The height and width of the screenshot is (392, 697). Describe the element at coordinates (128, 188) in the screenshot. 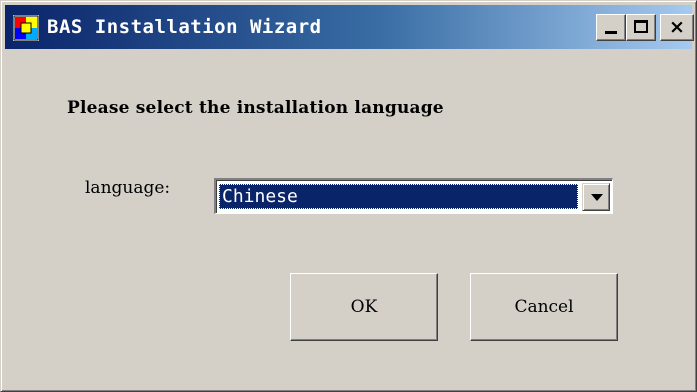

I see `language-label: language:` at that location.